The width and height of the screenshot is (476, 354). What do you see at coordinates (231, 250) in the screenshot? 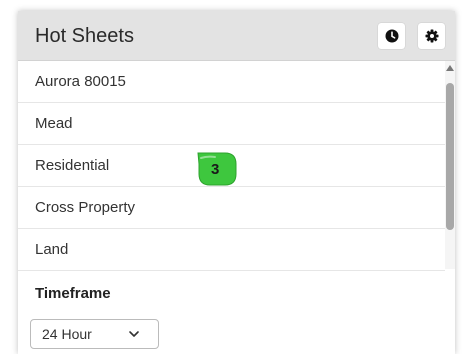
I see `list-item-land: Land` at bounding box center [231, 250].